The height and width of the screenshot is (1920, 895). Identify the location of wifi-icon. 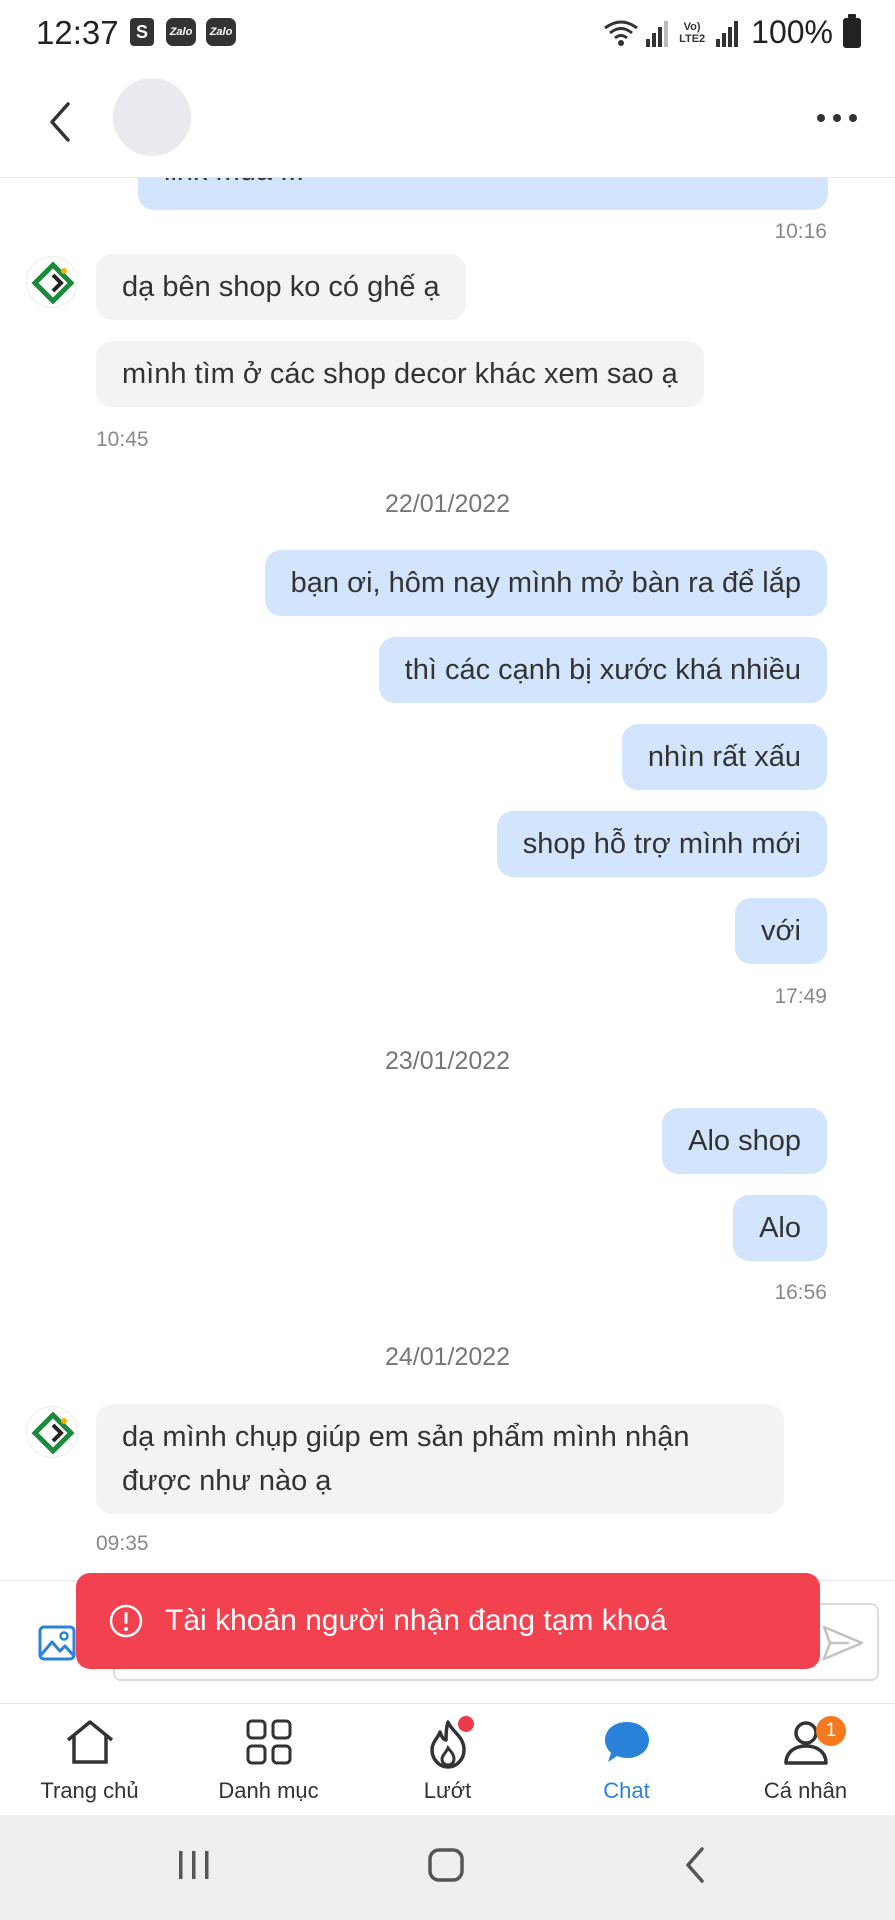
(621, 33).